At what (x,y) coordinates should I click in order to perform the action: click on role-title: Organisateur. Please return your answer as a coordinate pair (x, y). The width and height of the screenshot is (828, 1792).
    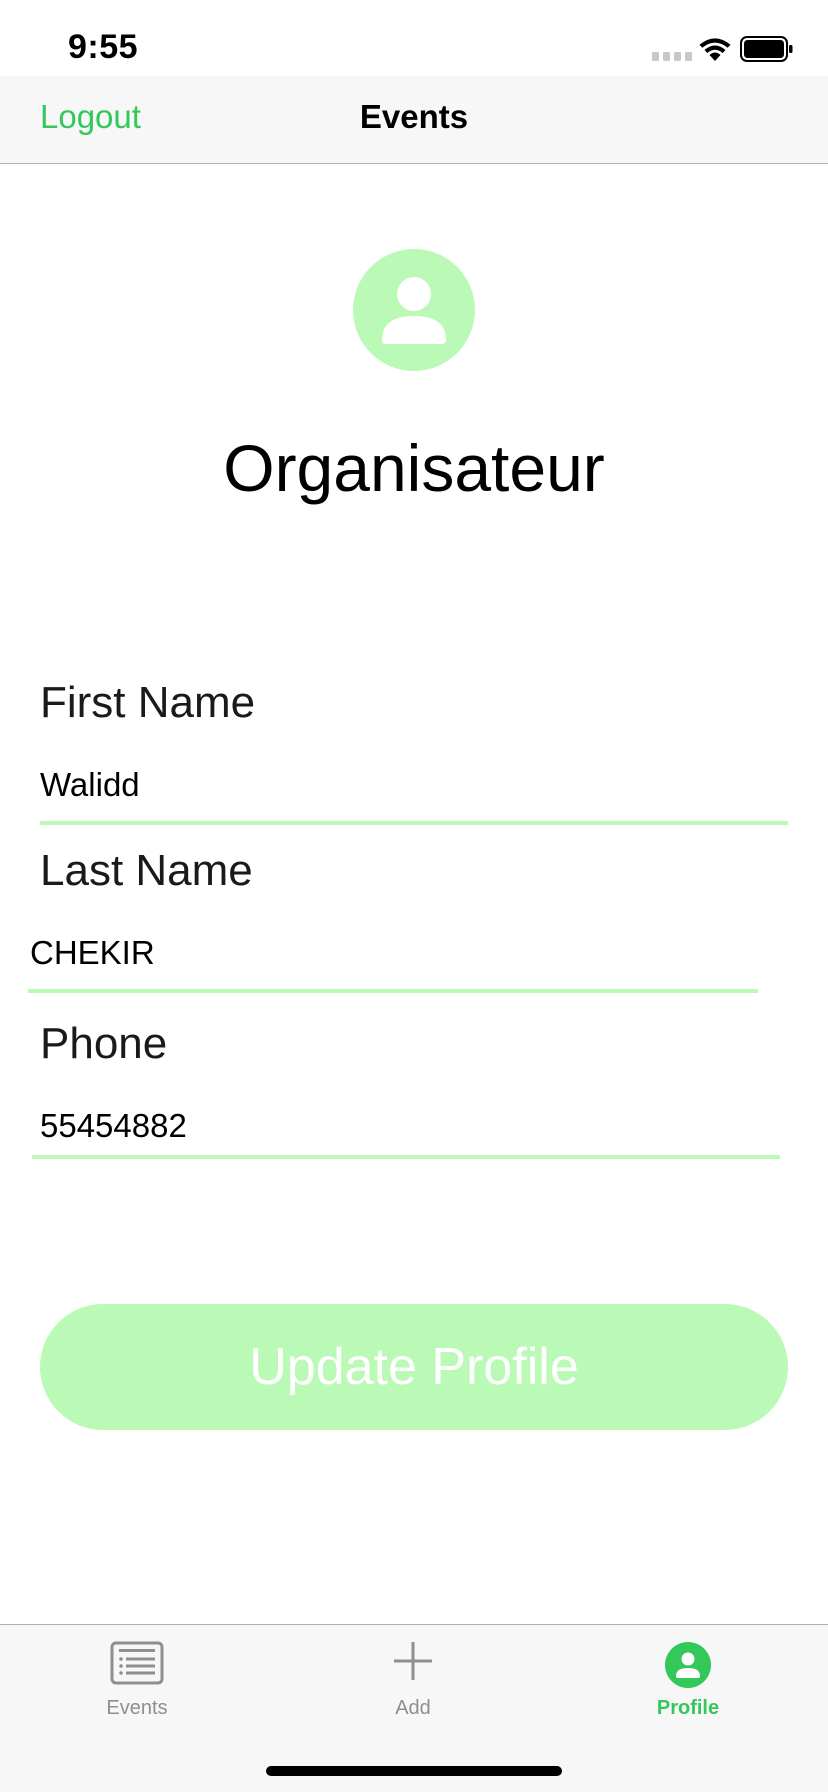
    Looking at the image, I should click on (414, 468).